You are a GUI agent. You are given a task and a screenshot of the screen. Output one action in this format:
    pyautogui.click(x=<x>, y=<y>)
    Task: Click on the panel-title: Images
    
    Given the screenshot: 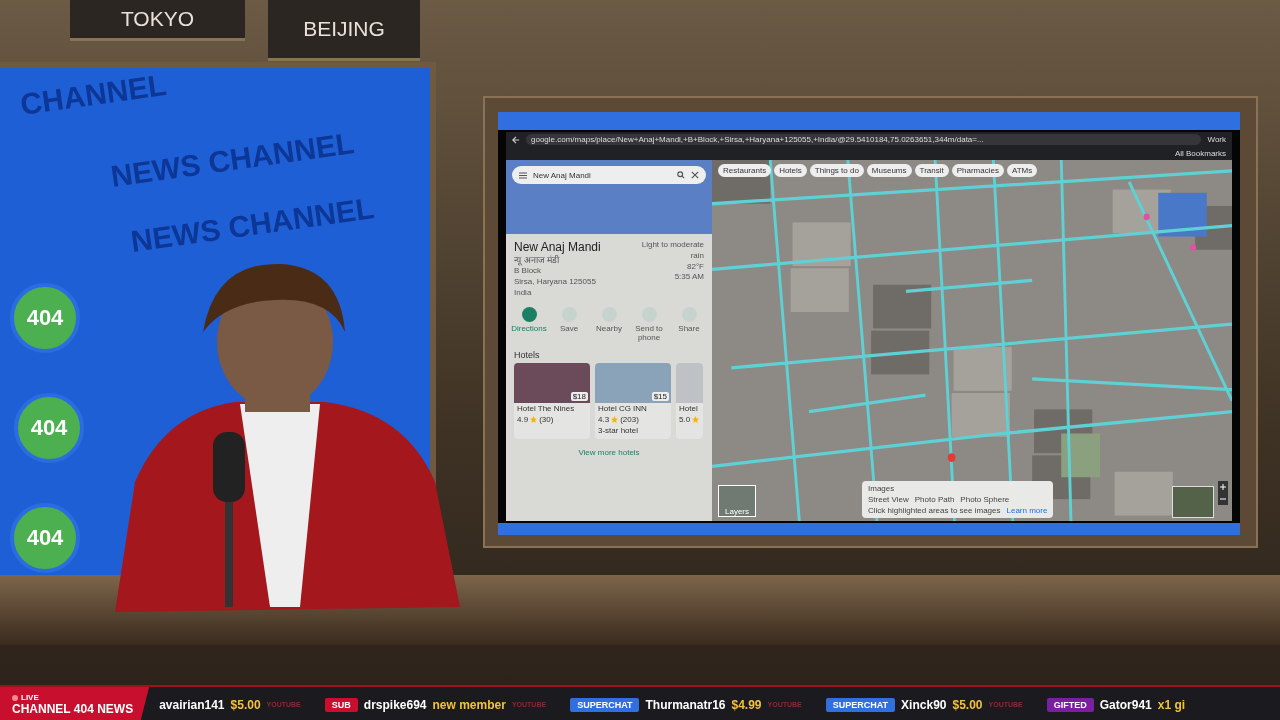 What is the action you would take?
    pyautogui.click(x=882, y=488)
    